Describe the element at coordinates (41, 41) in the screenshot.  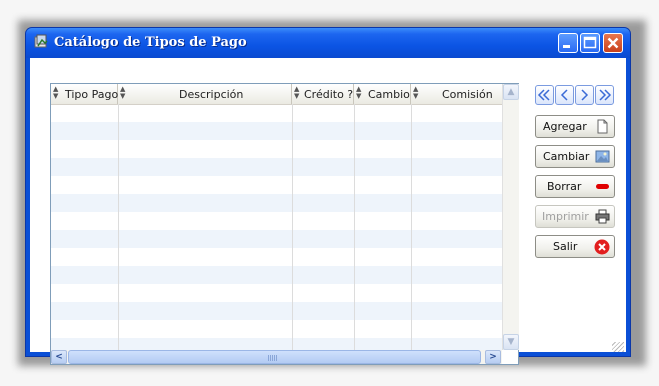
I see `app-icon` at that location.